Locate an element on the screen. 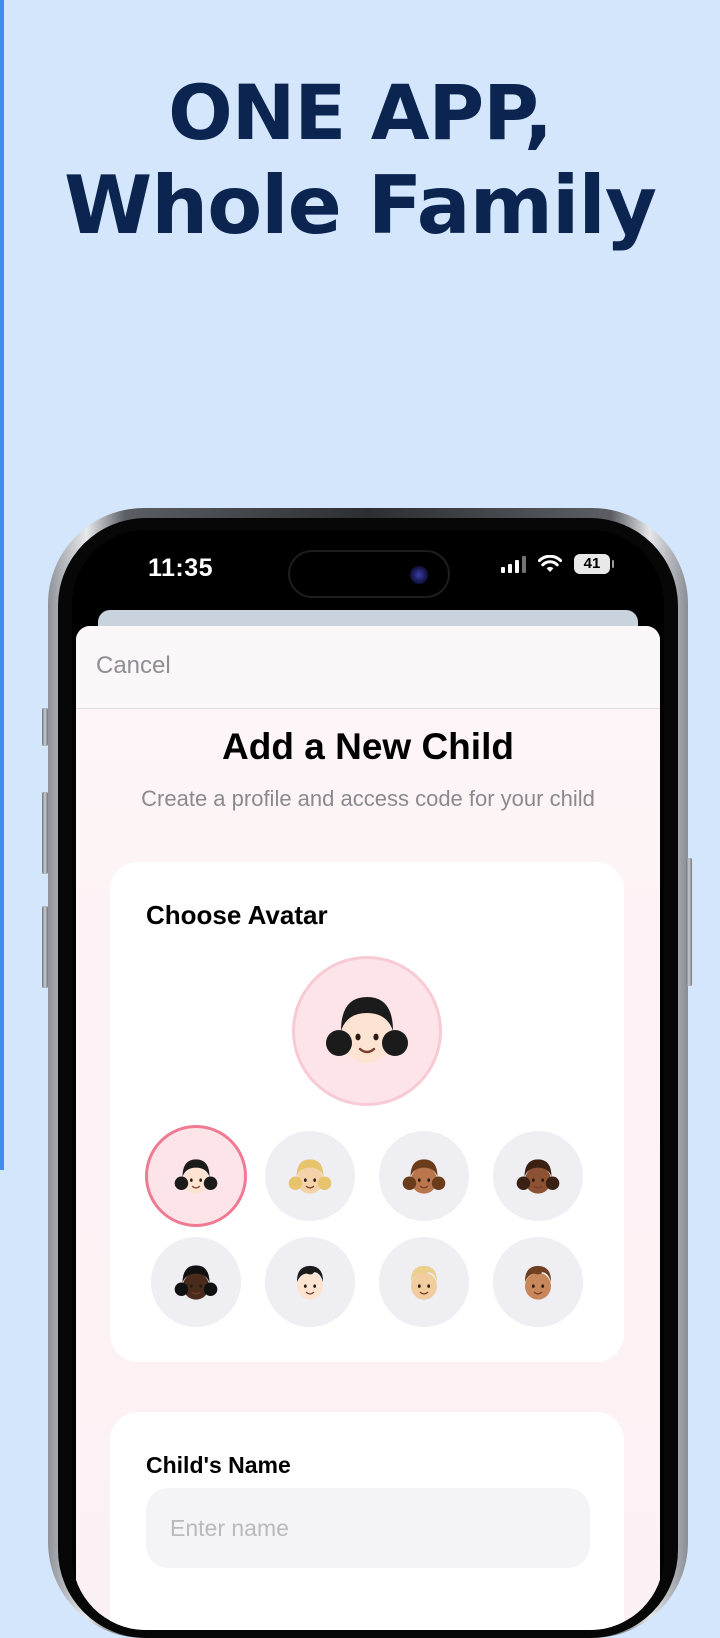 This screenshot has width=720, height=1638. avatar-option-girl-black-dark is located at coordinates (196, 1282).